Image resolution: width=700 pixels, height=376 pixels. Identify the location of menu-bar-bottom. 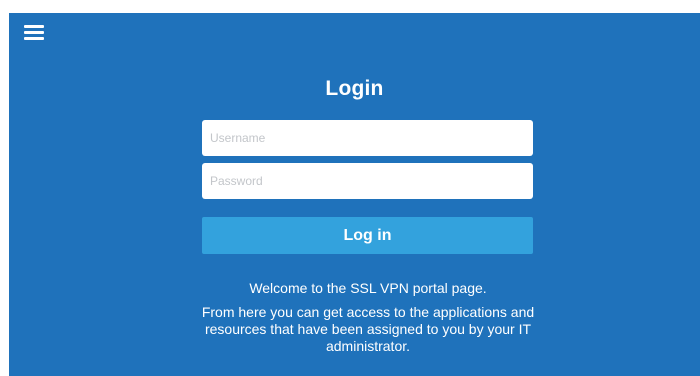
(34, 38).